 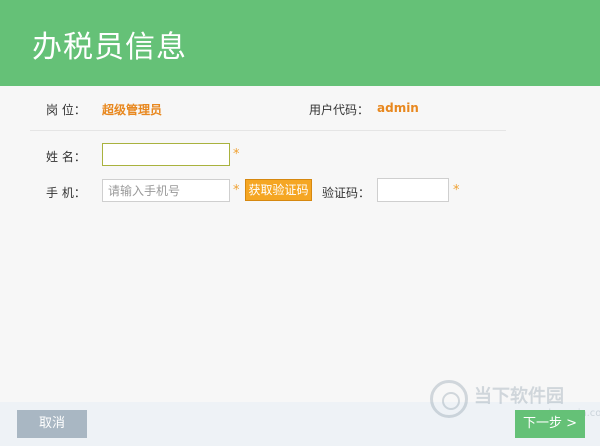 I want to click on position-value: 超级管理员, so click(x=132, y=110).